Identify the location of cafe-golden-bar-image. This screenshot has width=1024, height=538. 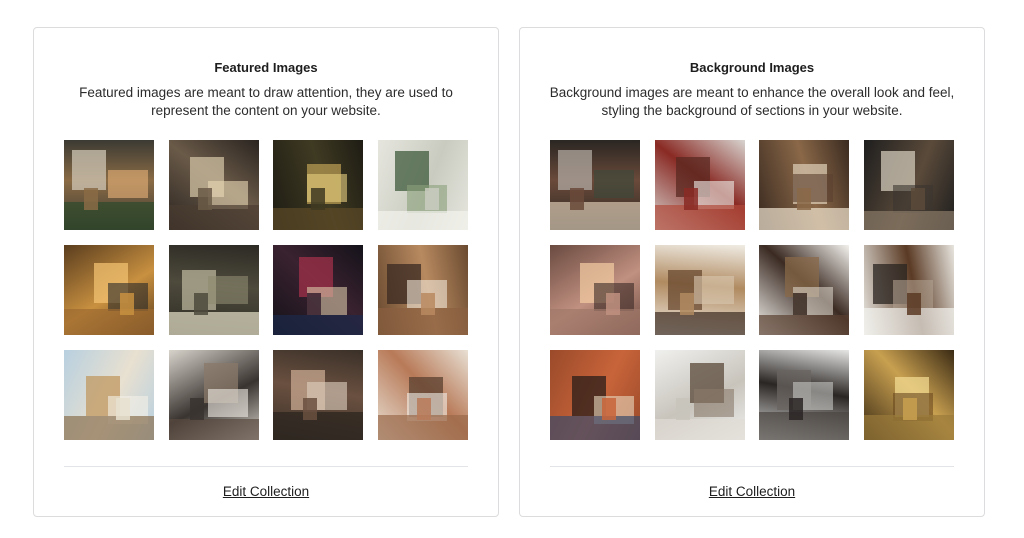
(909, 395).